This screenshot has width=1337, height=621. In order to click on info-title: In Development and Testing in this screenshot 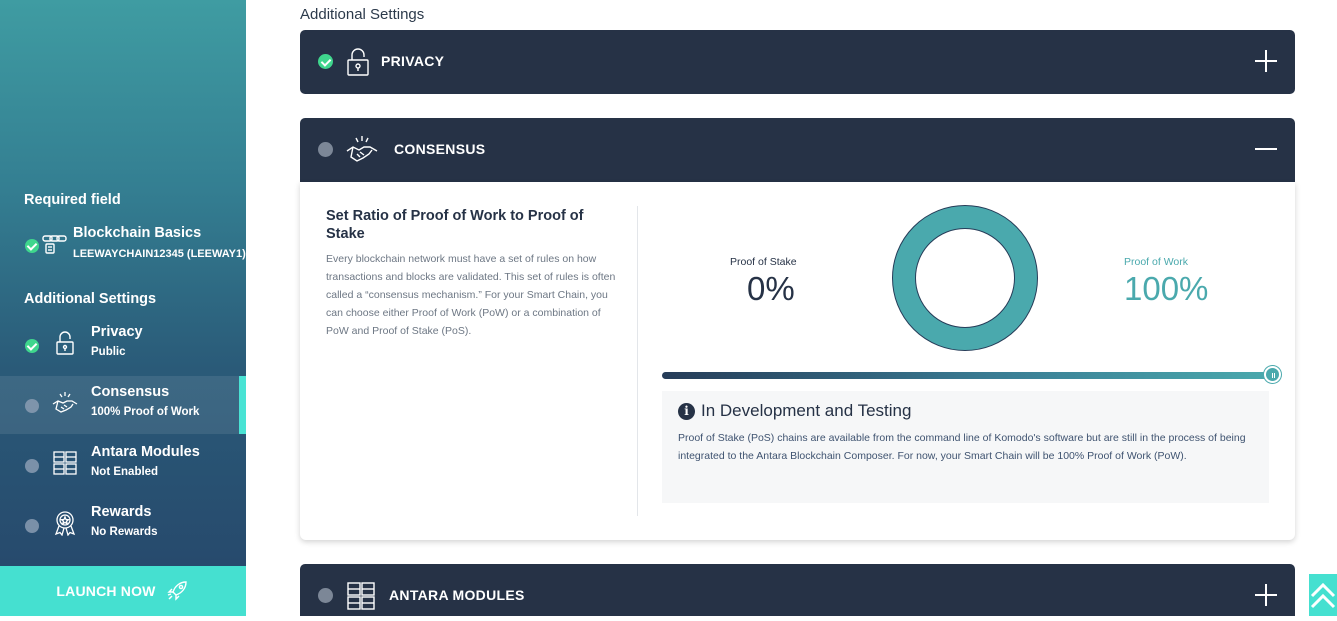, I will do `click(806, 410)`.